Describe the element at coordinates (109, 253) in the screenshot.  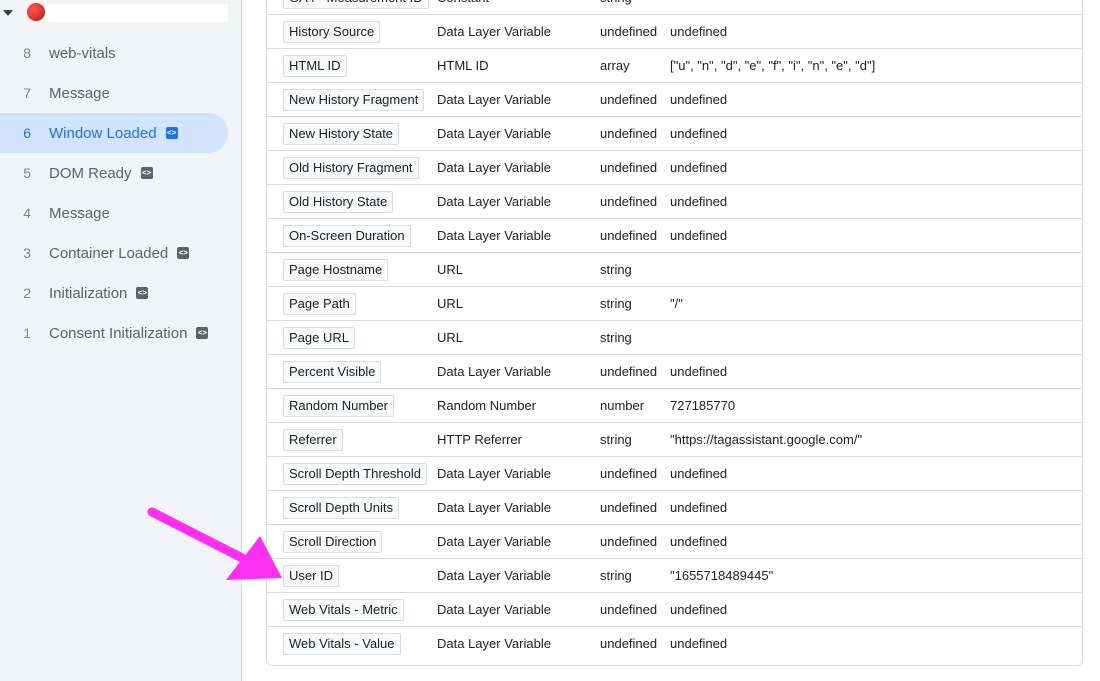
I see `event-label: Container Loaded` at that location.